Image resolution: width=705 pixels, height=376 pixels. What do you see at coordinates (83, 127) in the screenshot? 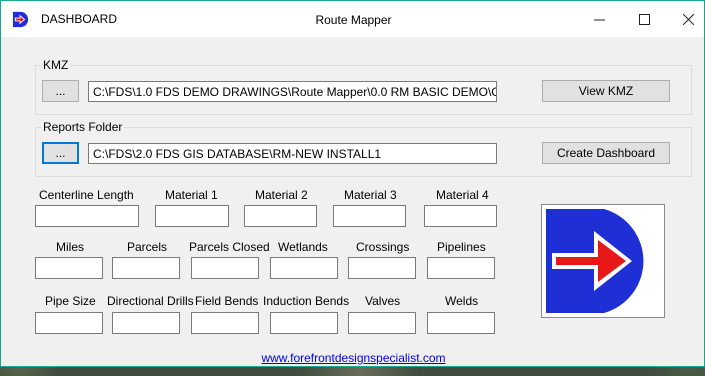
I see `reports-group-label: Reports Folder` at bounding box center [83, 127].